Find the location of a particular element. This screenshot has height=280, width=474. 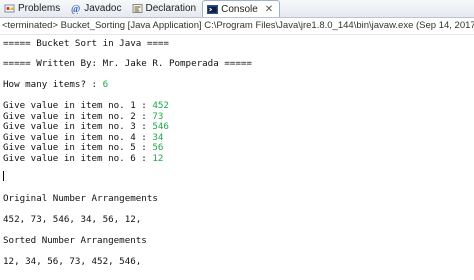

items-count-line: How many items? : 6 is located at coordinates (56, 84).